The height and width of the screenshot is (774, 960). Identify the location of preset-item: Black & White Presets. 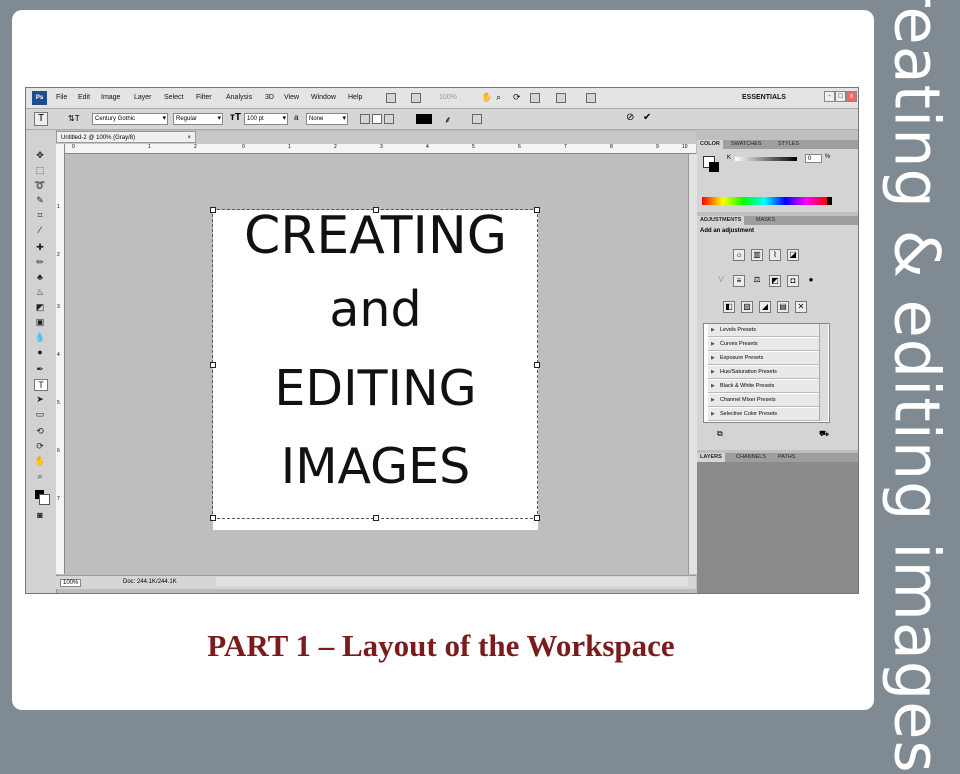
(763, 386).